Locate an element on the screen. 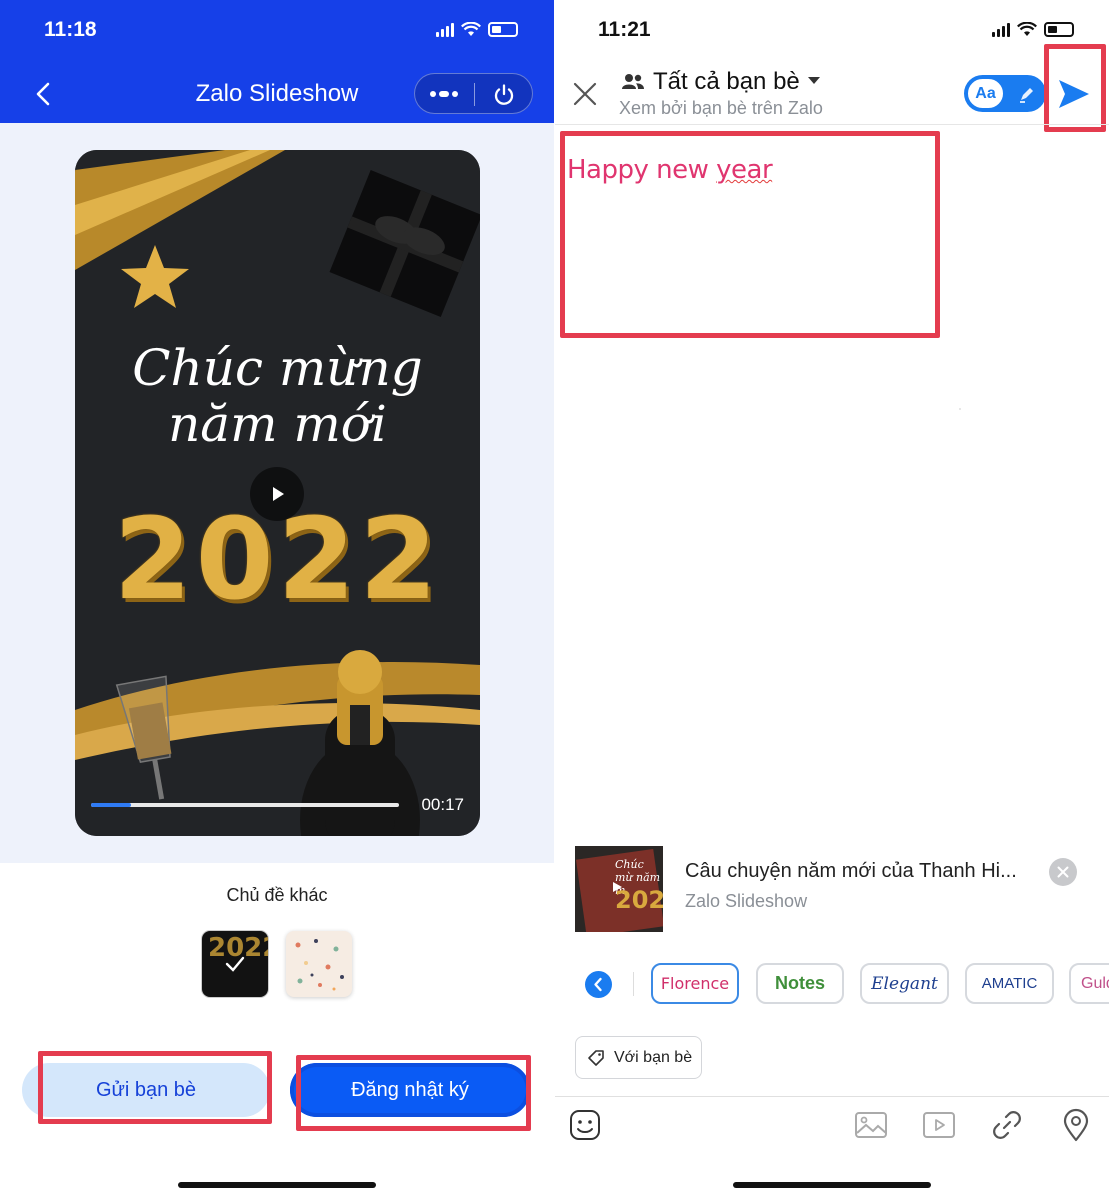 Image resolution: width=1109 pixels, height=1200 pixels. location-icon is located at coordinates (1076, 1125).